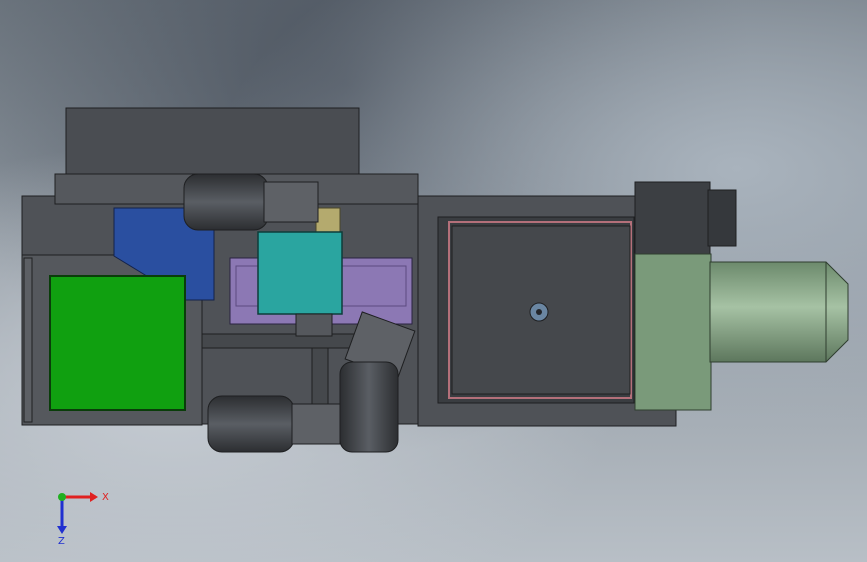  What do you see at coordinates (28, 340) in the screenshot?
I see `left-rail-bar` at bounding box center [28, 340].